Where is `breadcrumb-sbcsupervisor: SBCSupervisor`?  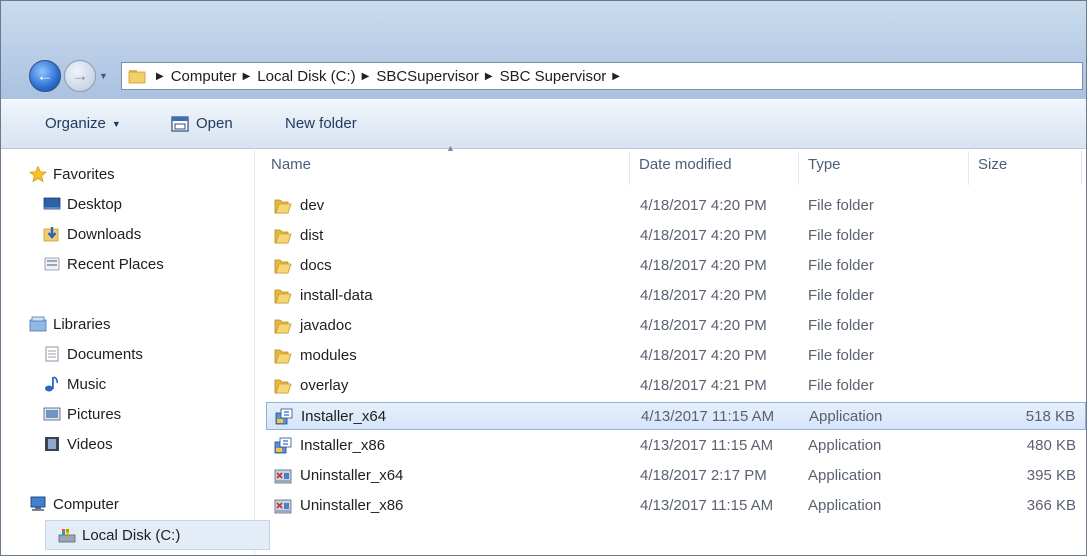
breadcrumb-sbcsupervisor: SBCSupervisor is located at coordinates (427, 76).